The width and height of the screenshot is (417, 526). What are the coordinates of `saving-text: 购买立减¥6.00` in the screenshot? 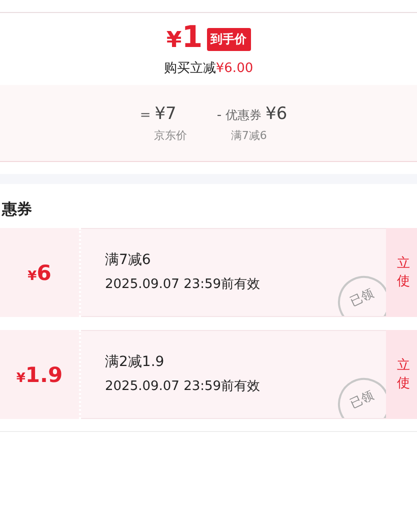 It's located at (209, 68).